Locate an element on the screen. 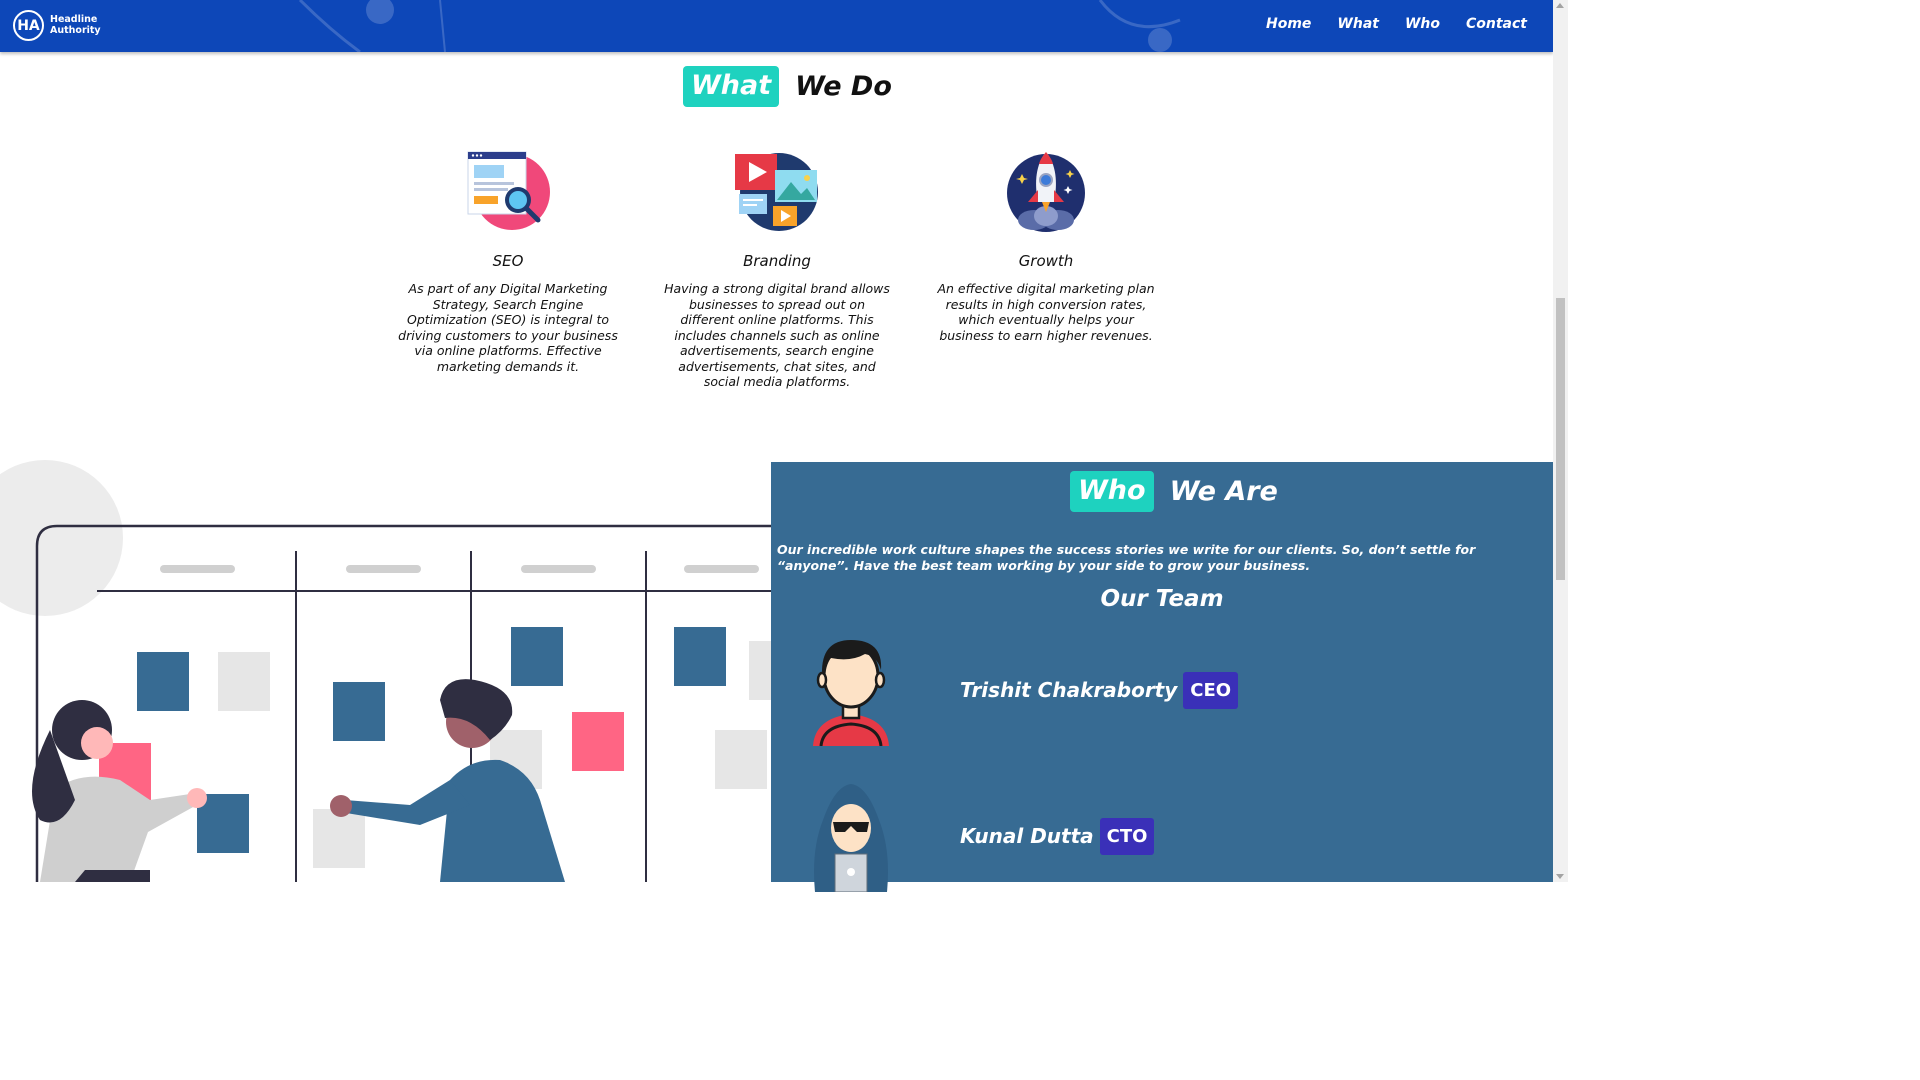 This screenshot has height=1080, width=1920. service-title: Growth is located at coordinates (1046, 261).